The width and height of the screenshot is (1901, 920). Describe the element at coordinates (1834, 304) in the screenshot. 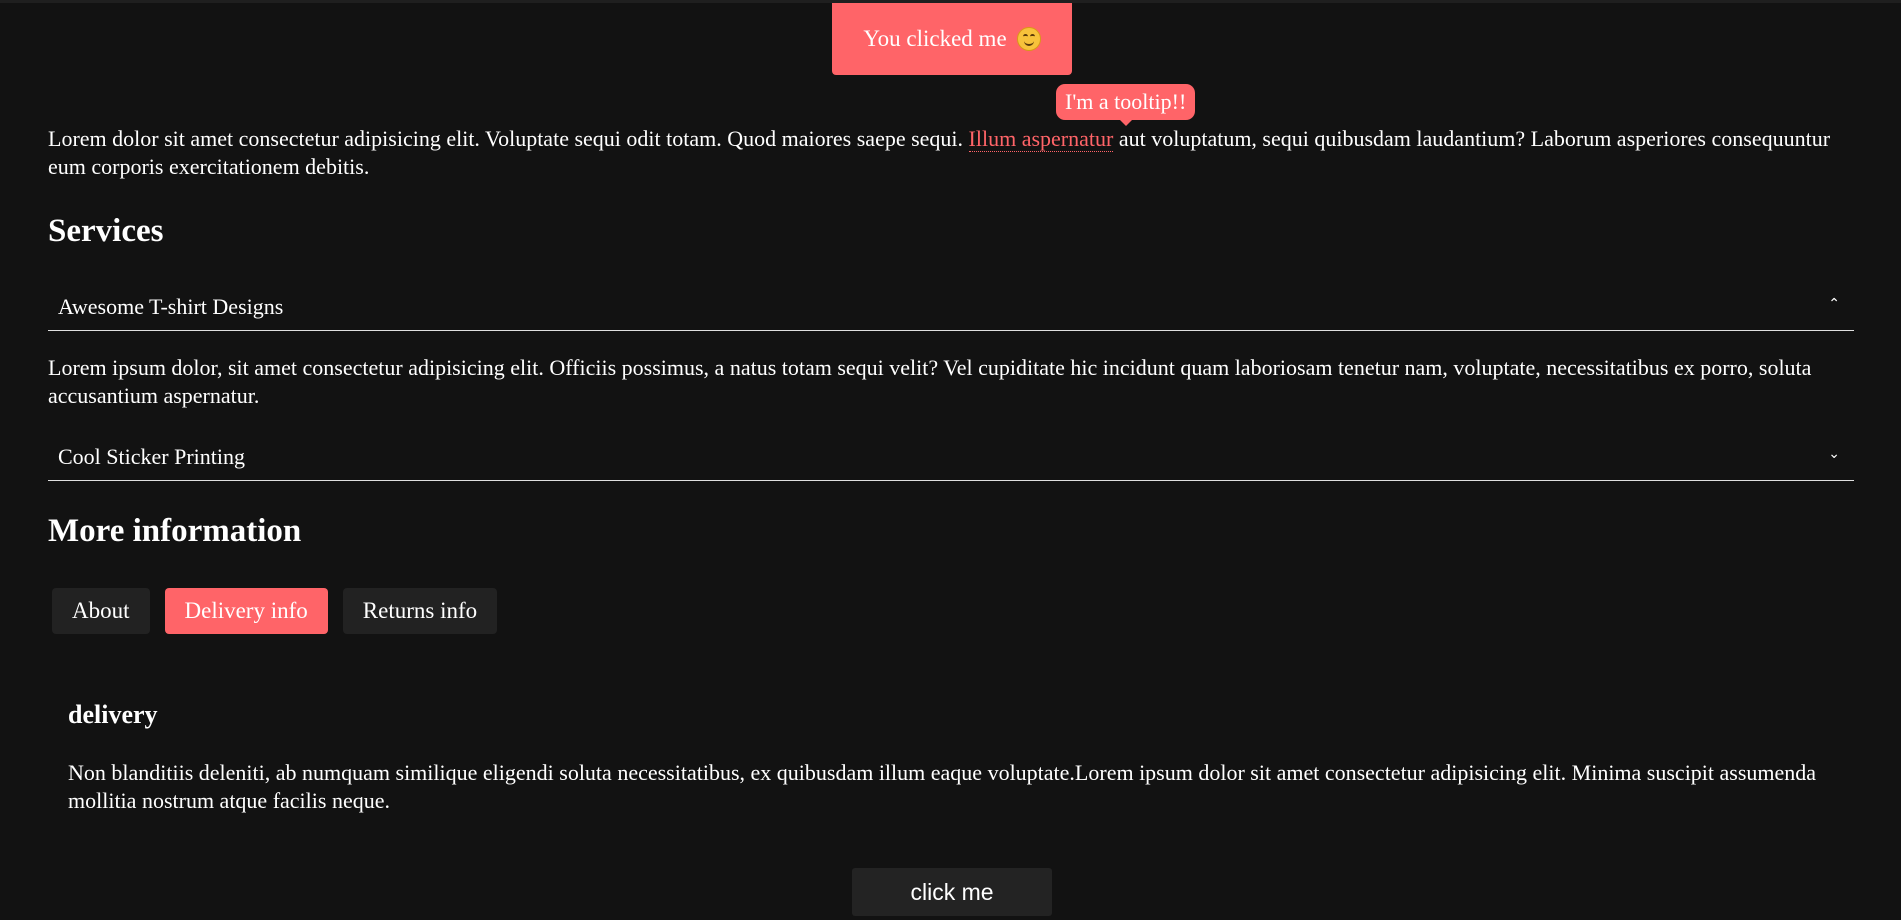

I see `chevron-up-icon: ⌃` at that location.